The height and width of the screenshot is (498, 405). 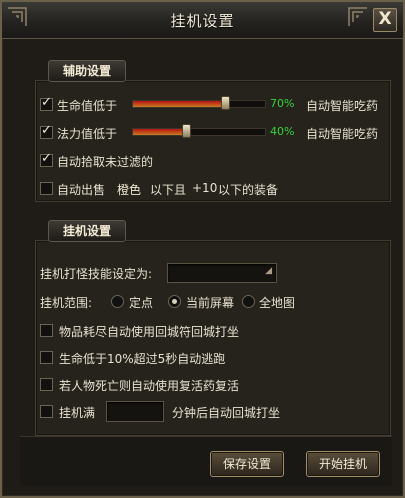 I want to click on mp-slider-thumb, so click(x=186, y=131).